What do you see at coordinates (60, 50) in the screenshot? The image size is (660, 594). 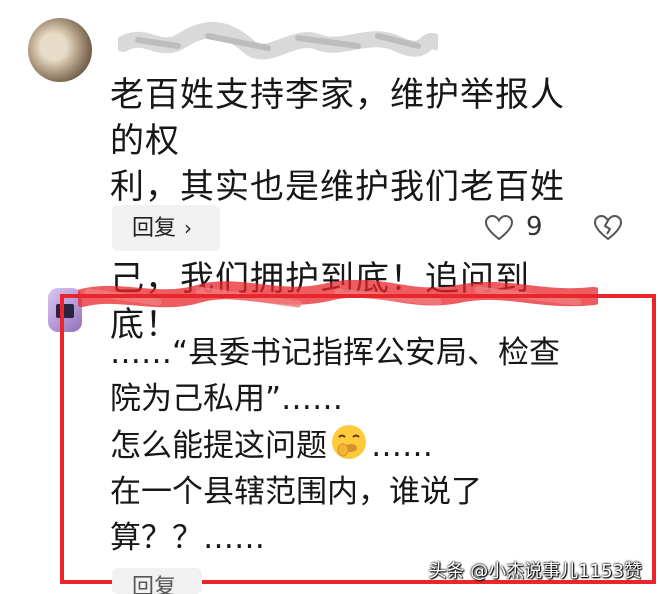 I see `user-avatar` at bounding box center [60, 50].